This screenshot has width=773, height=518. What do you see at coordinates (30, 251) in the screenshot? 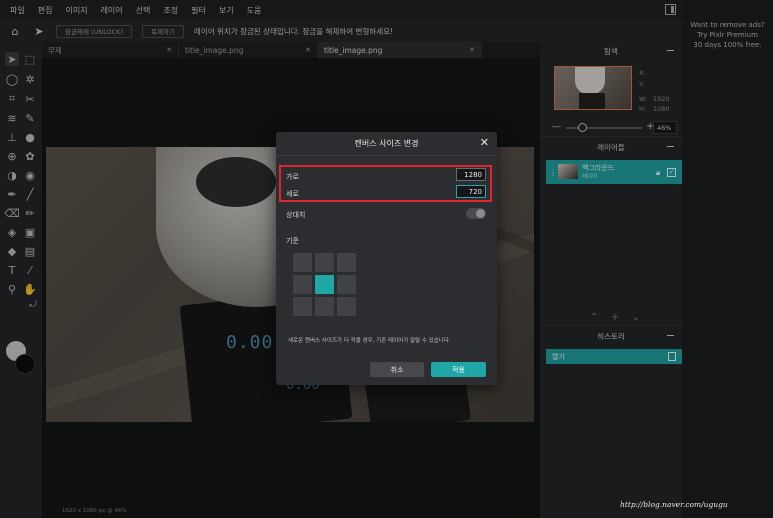
I see `image-icon: ▤` at bounding box center [30, 251].